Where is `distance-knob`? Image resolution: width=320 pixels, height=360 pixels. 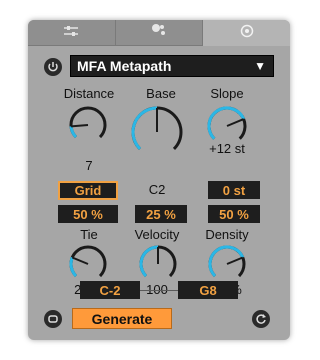
distance-knob is located at coordinates (88, 126).